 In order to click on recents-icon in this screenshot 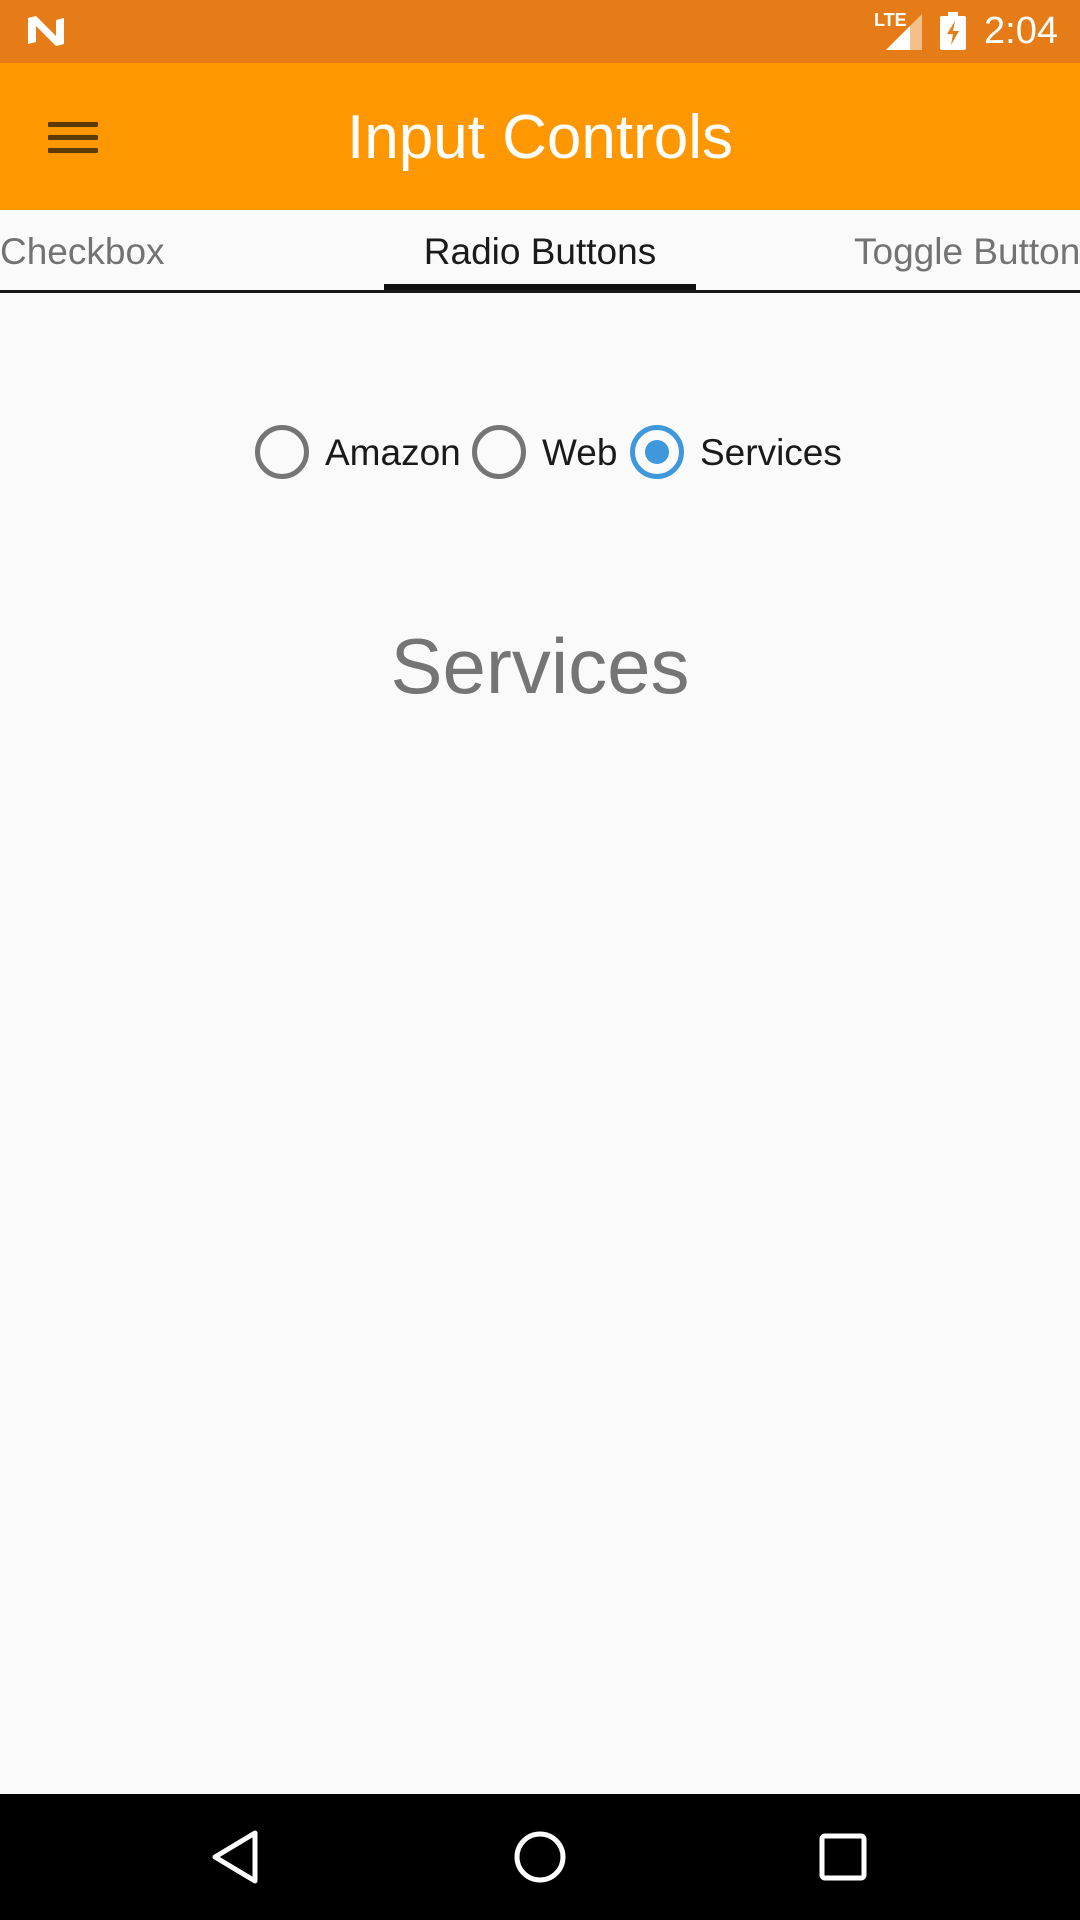, I will do `click(843, 1857)`.